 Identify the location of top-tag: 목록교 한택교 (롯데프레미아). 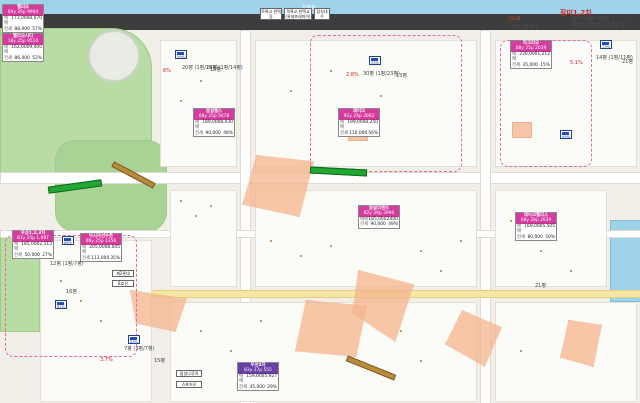
(298, 14).